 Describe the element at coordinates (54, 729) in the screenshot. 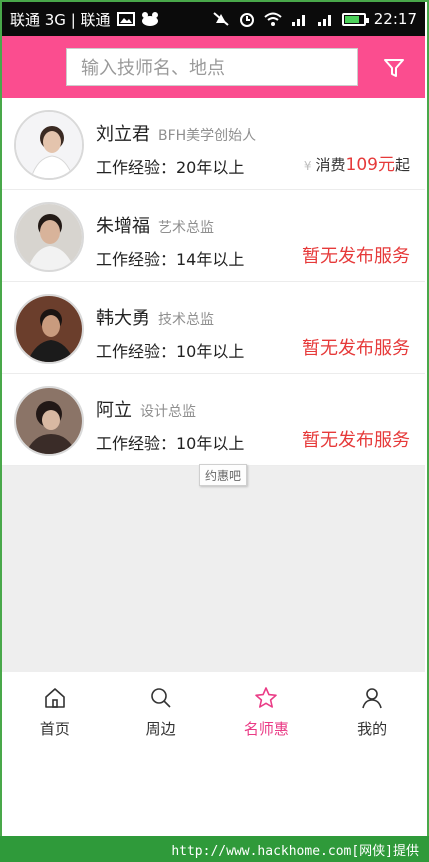

I see `tab-label: 首页` at that location.